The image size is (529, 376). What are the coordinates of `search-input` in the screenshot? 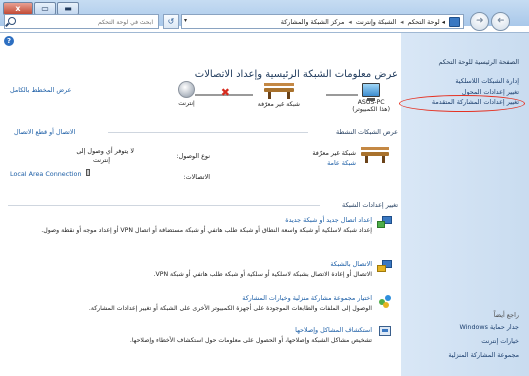 It's located at (88, 22).